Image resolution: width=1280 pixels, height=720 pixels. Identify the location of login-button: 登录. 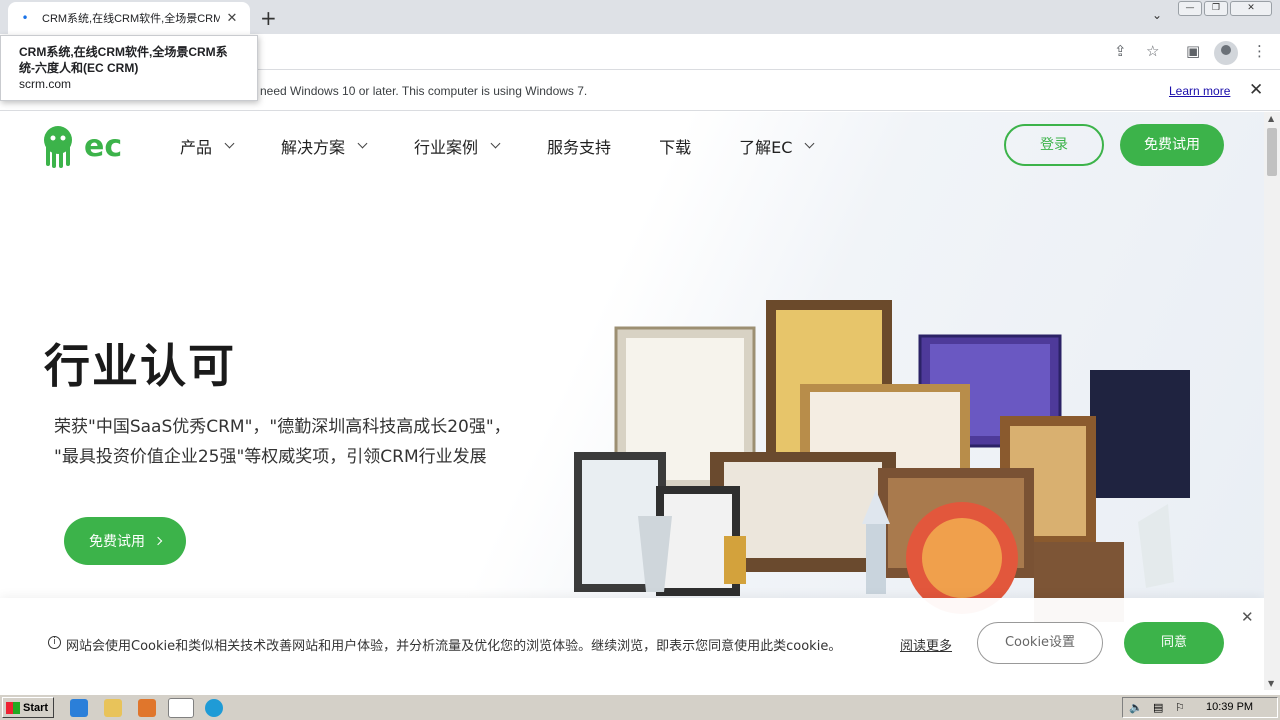
(1054, 145).